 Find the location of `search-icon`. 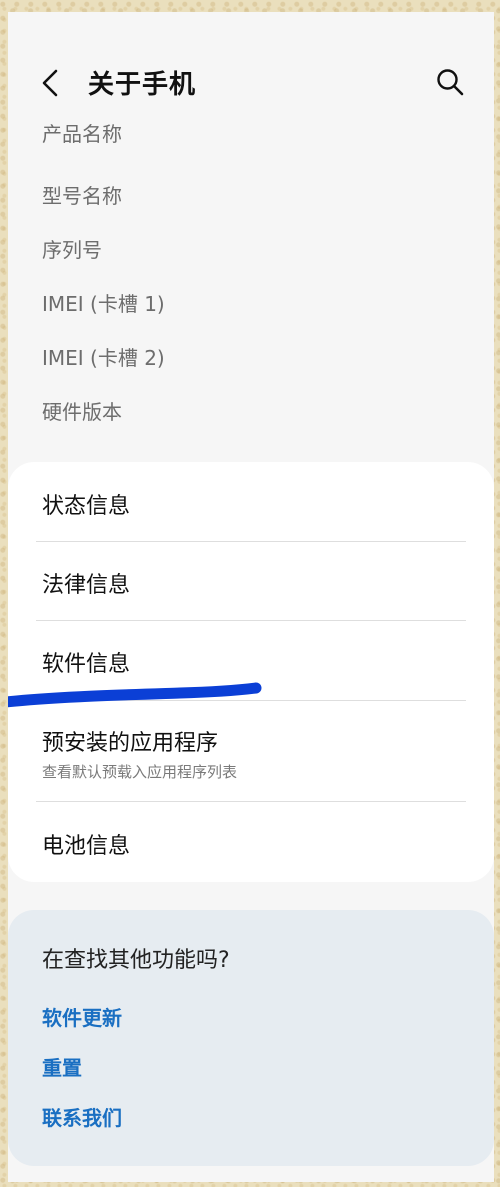

search-icon is located at coordinates (450, 82).